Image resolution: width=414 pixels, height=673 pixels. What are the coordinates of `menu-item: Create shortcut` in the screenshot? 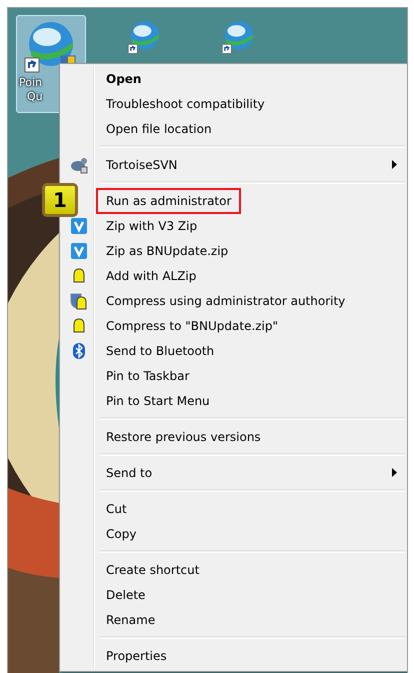 It's located at (153, 570).